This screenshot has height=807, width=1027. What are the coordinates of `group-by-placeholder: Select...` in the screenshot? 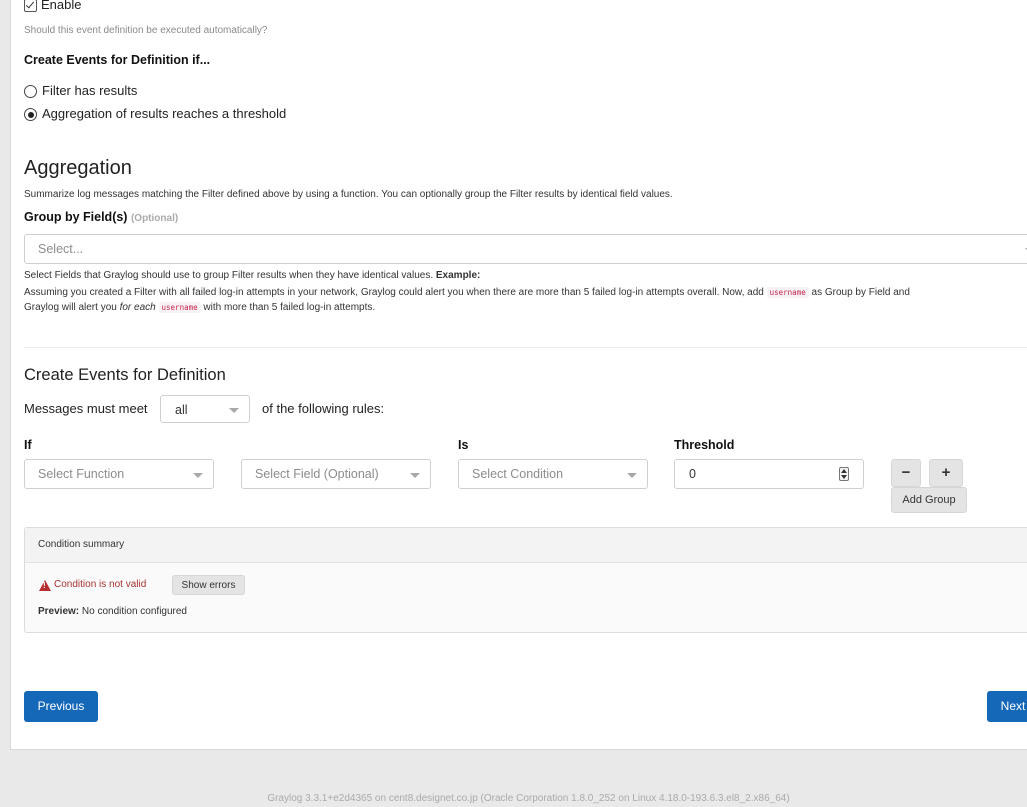 It's located at (61, 249).